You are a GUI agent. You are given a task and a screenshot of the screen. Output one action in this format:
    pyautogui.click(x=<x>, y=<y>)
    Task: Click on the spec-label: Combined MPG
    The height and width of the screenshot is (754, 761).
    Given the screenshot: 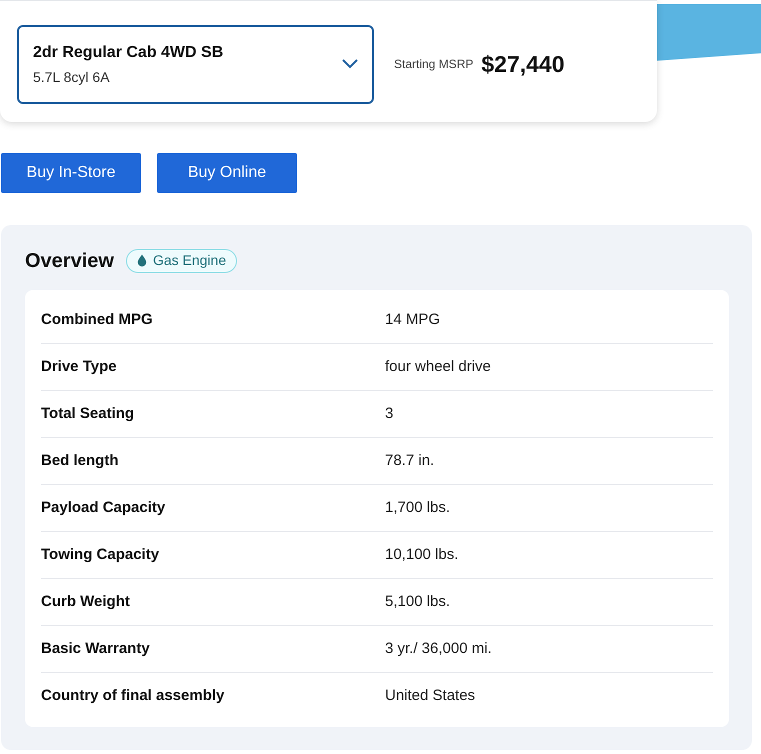 What is the action you would take?
    pyautogui.click(x=97, y=320)
    